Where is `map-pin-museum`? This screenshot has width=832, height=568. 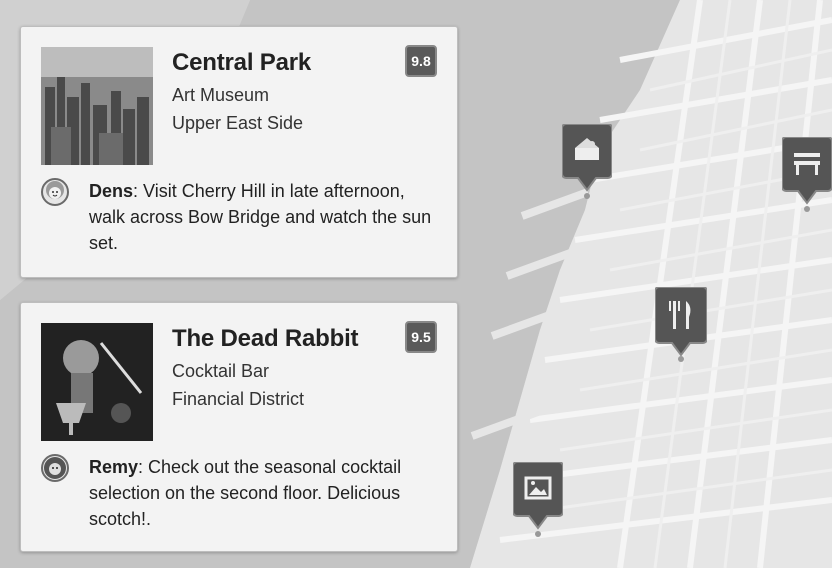 map-pin-museum is located at coordinates (587, 162).